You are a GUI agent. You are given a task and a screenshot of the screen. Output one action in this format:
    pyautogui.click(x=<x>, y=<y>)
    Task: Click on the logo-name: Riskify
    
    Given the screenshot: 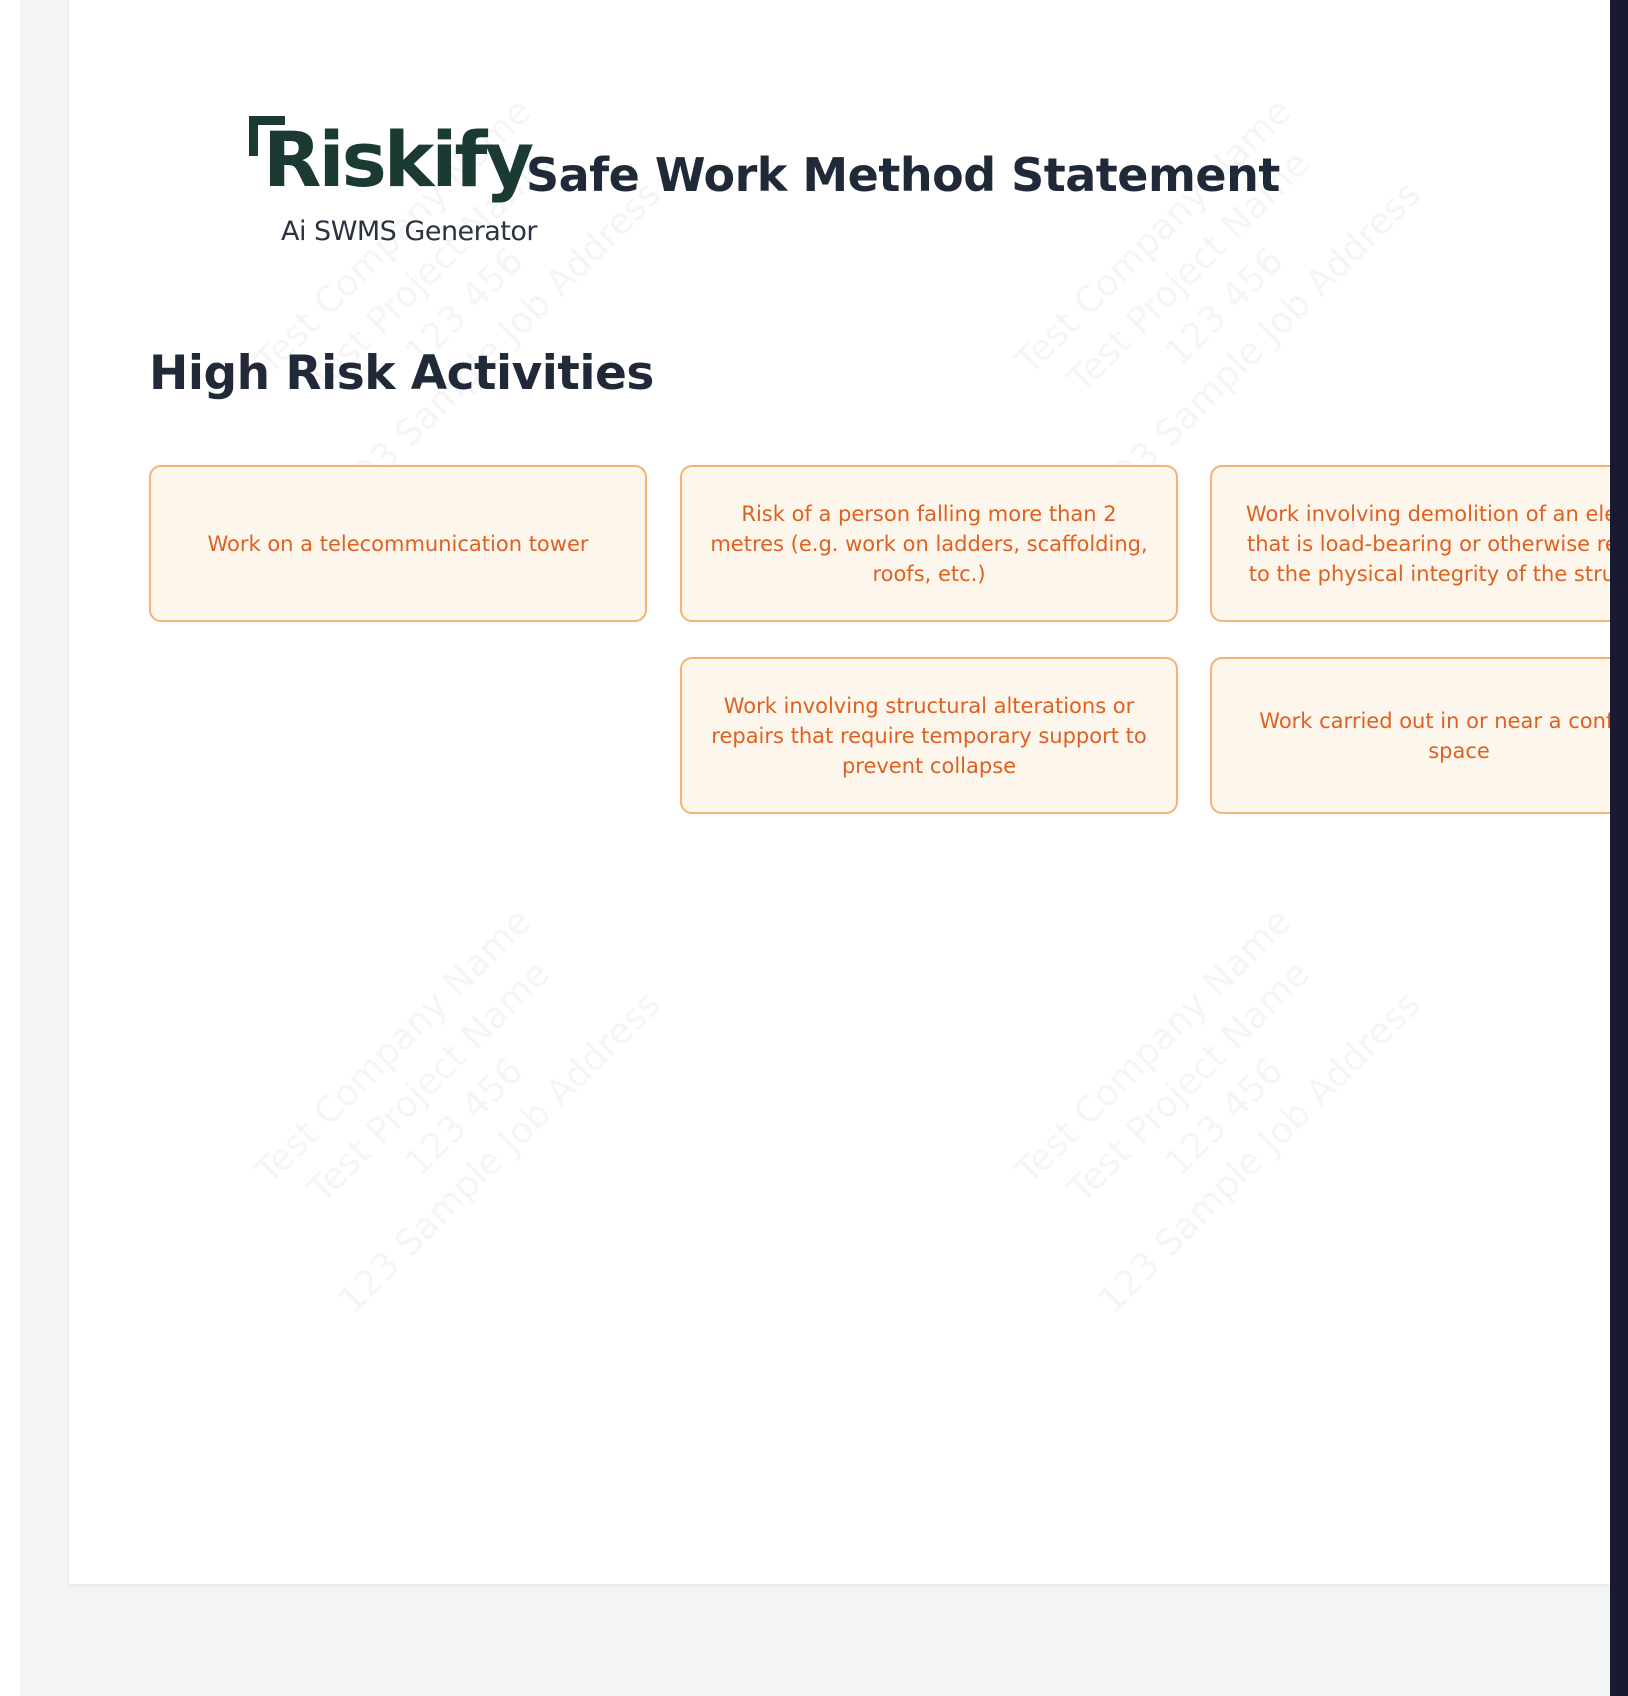 What is the action you would take?
    pyautogui.click(x=398, y=159)
    